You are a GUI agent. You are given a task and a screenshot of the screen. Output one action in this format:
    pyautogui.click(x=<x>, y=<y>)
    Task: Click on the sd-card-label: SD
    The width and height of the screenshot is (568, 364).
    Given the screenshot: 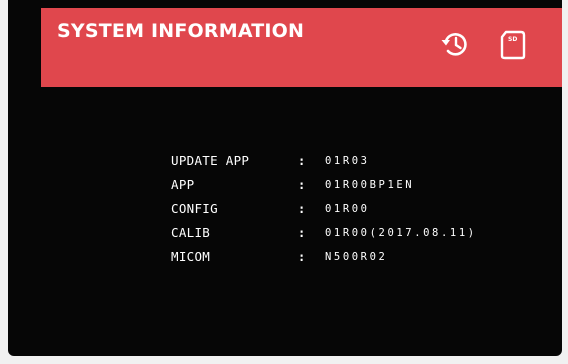 What is the action you would take?
    pyautogui.click(x=512, y=39)
    